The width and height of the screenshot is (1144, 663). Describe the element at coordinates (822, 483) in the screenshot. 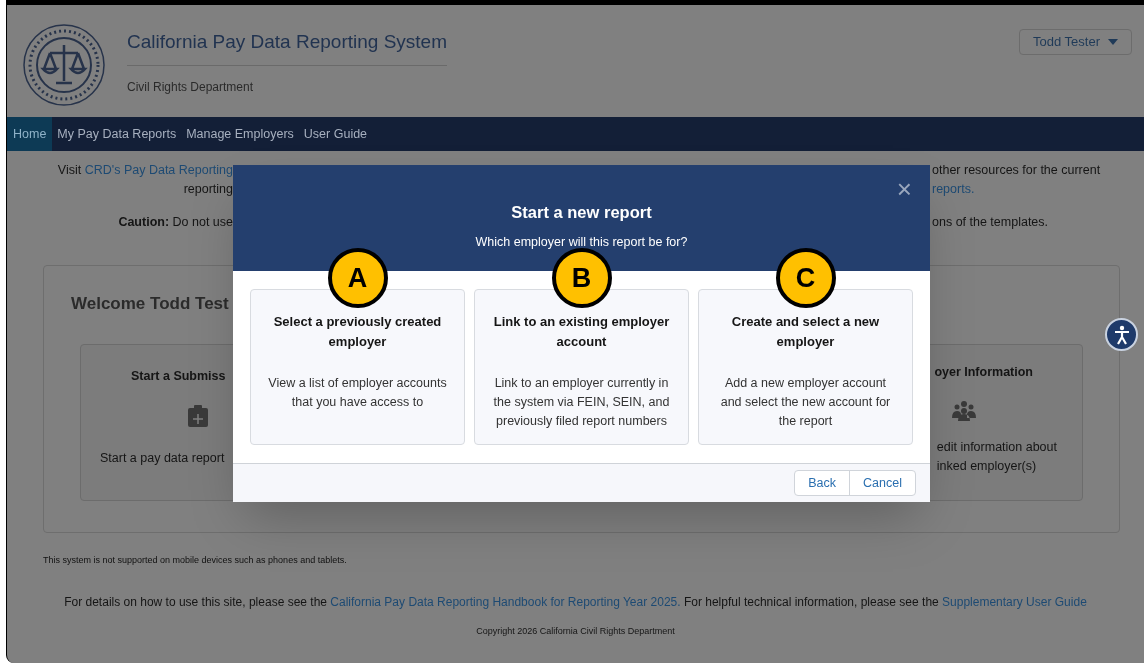

I see `back-button: Back` at that location.